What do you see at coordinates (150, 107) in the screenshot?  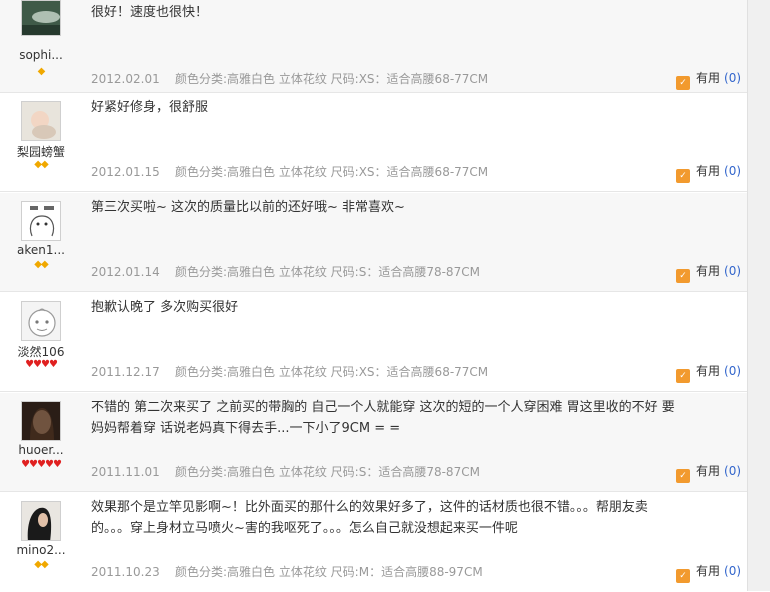 I see `review-content: 好紧好修身，很舒服` at bounding box center [150, 107].